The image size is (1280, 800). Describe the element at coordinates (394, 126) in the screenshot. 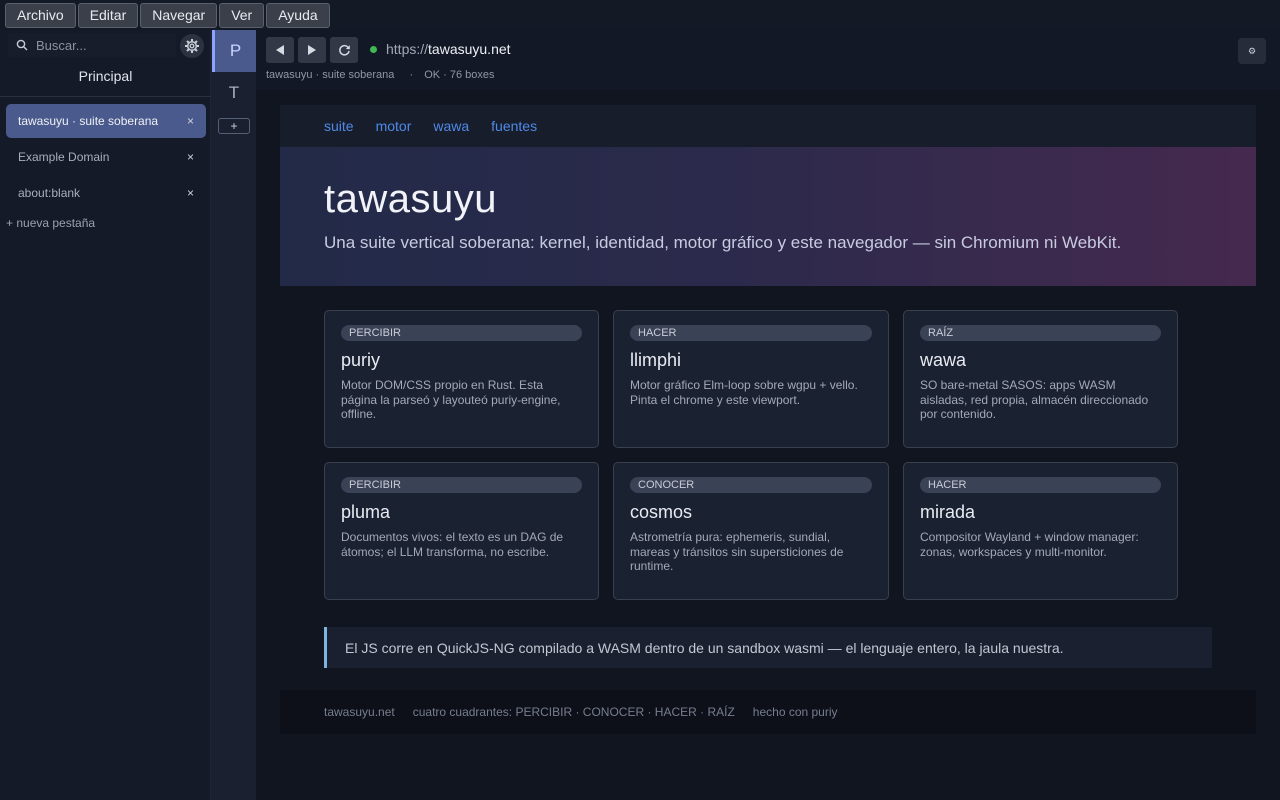

I see `nav-link-motor: motor` at that location.